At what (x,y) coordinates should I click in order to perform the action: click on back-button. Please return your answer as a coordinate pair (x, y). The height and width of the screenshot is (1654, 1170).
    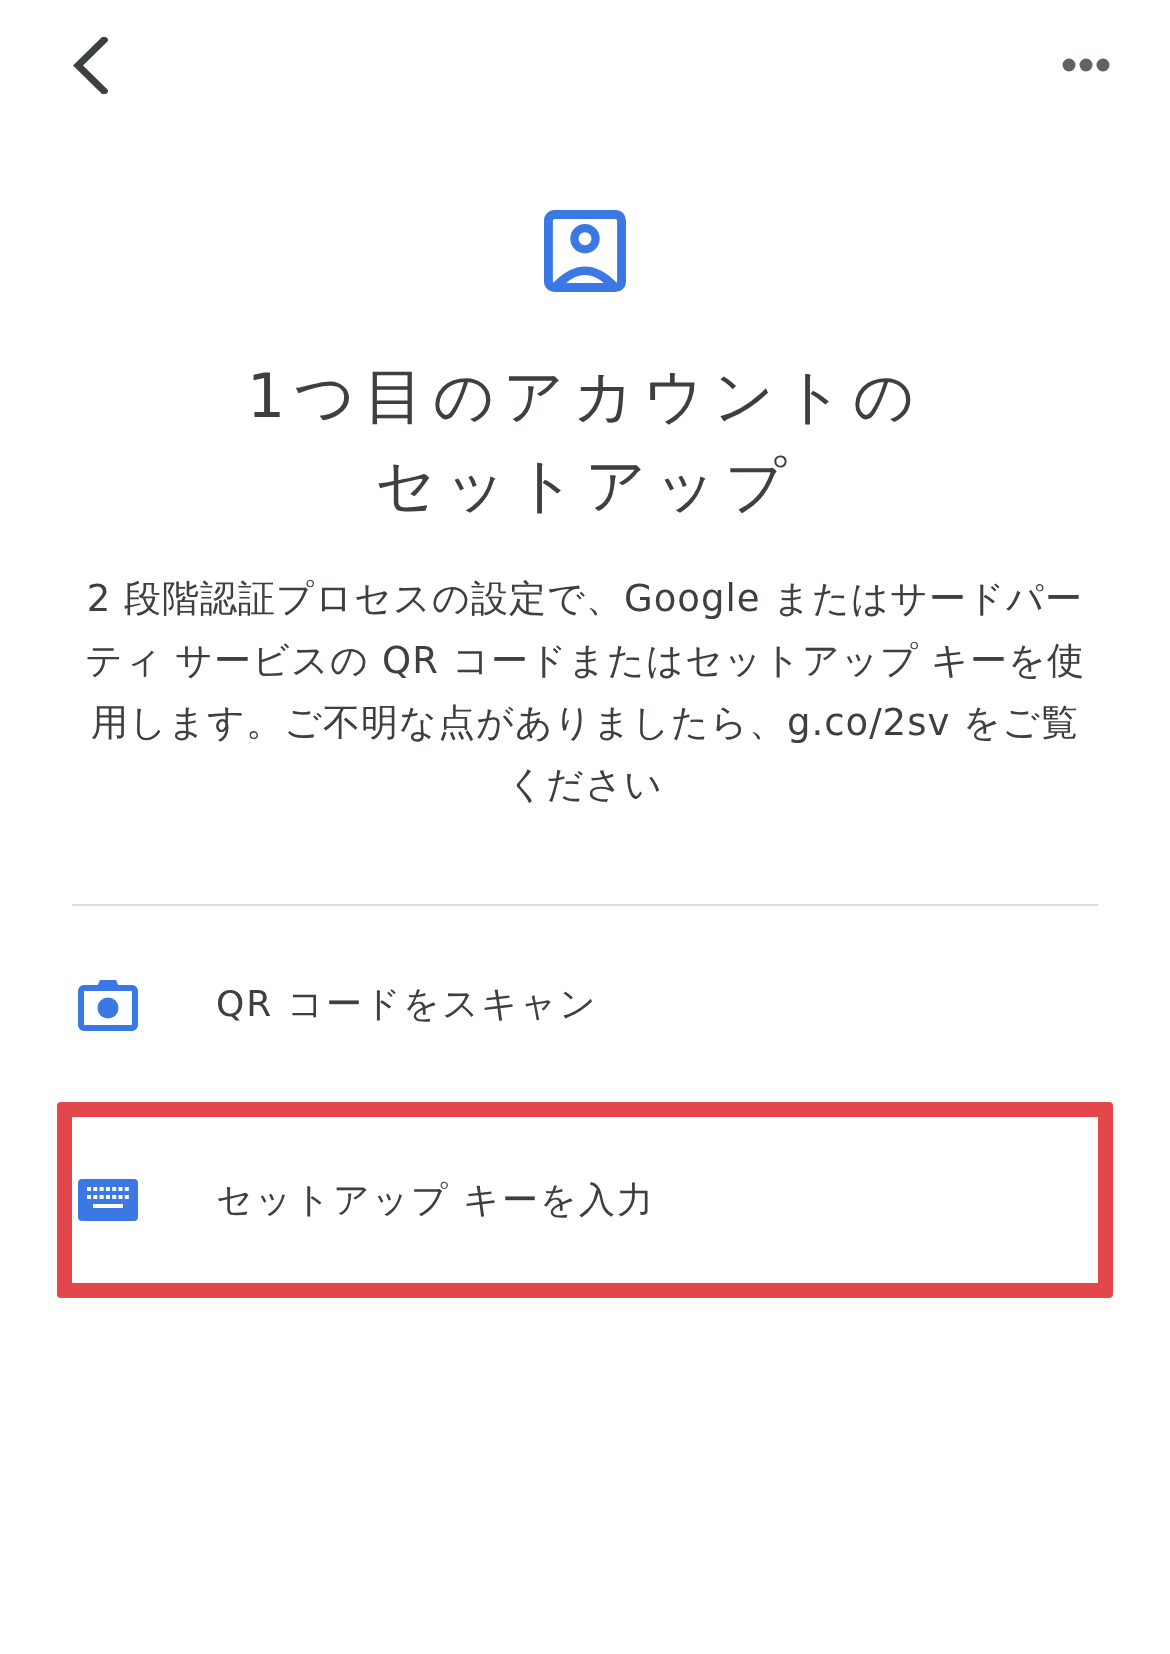
    Looking at the image, I should click on (89, 65).